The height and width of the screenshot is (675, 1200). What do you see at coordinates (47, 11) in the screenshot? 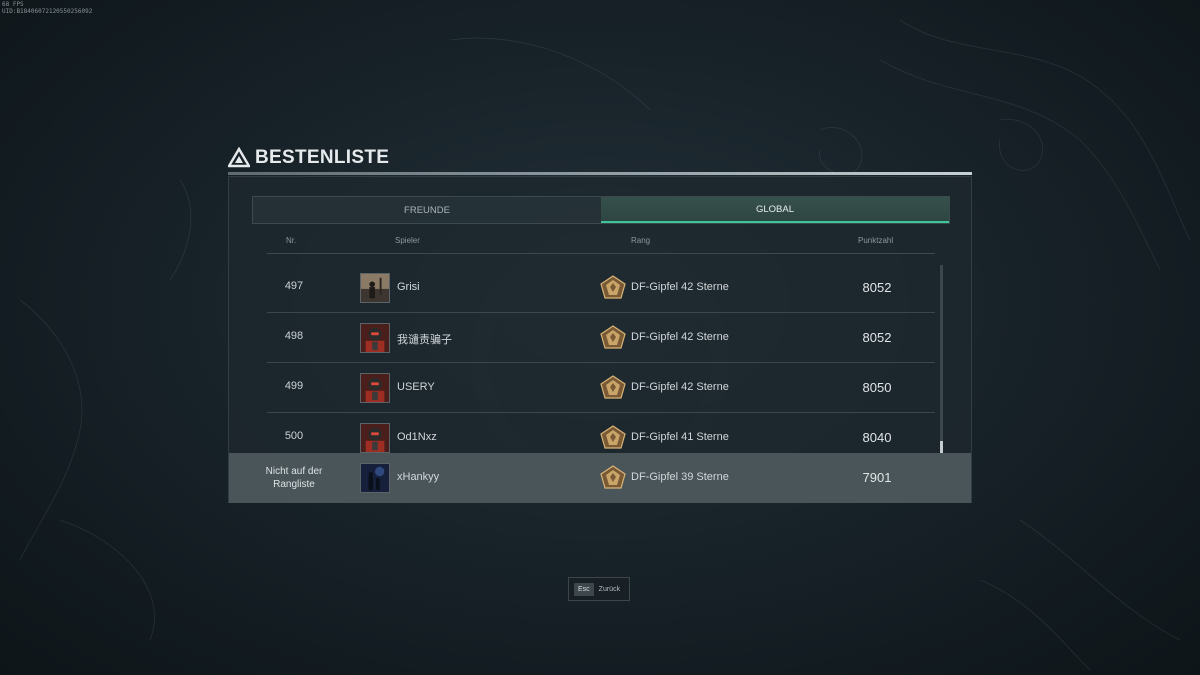
I see `uid-label: UID:B18406072120550256092` at bounding box center [47, 11].